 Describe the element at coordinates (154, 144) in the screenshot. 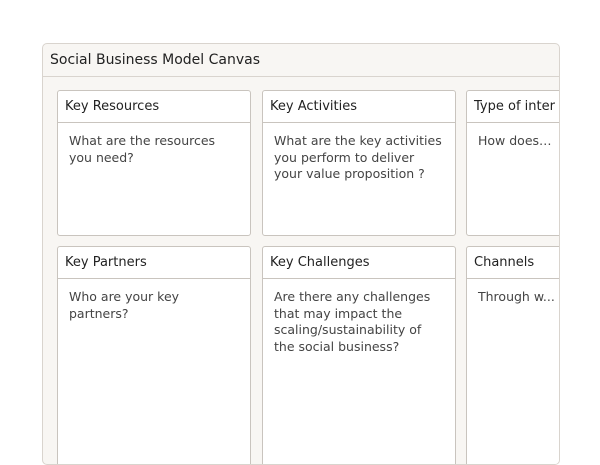

I see `card-prompt: What are the resources you need?` at that location.